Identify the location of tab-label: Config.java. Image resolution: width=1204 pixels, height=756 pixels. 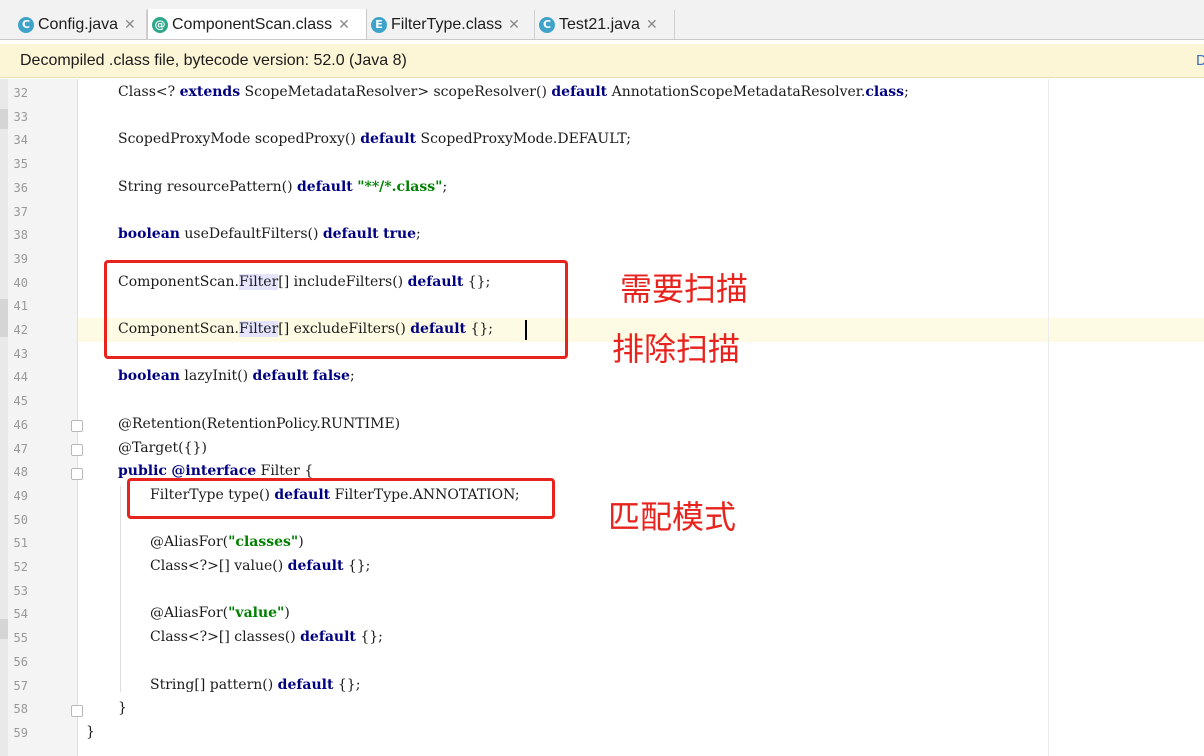
(78, 24).